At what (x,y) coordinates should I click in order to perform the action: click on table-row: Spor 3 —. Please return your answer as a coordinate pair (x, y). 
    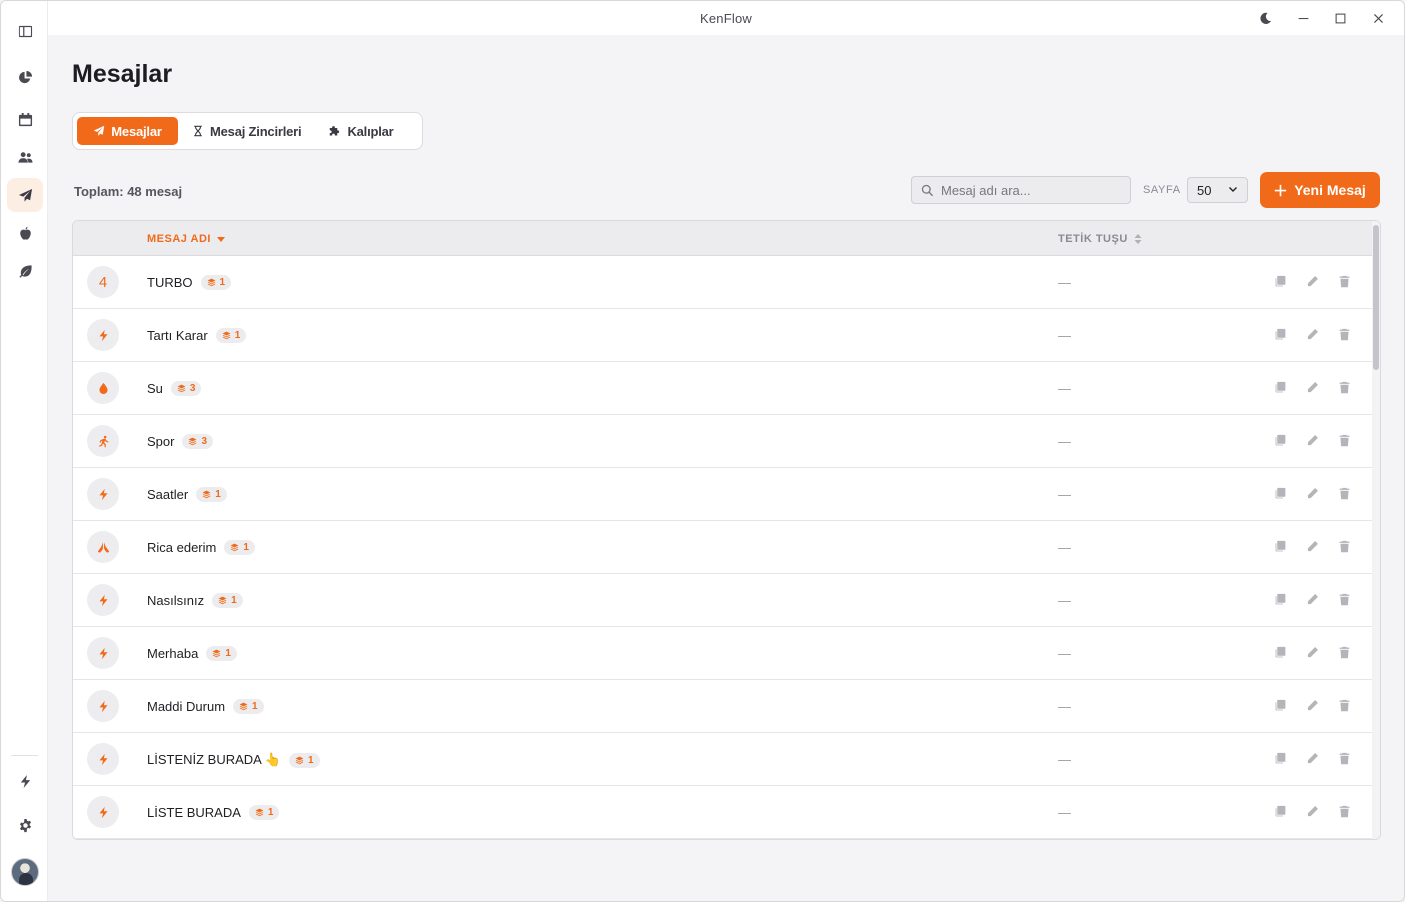
    Looking at the image, I should click on (723, 441).